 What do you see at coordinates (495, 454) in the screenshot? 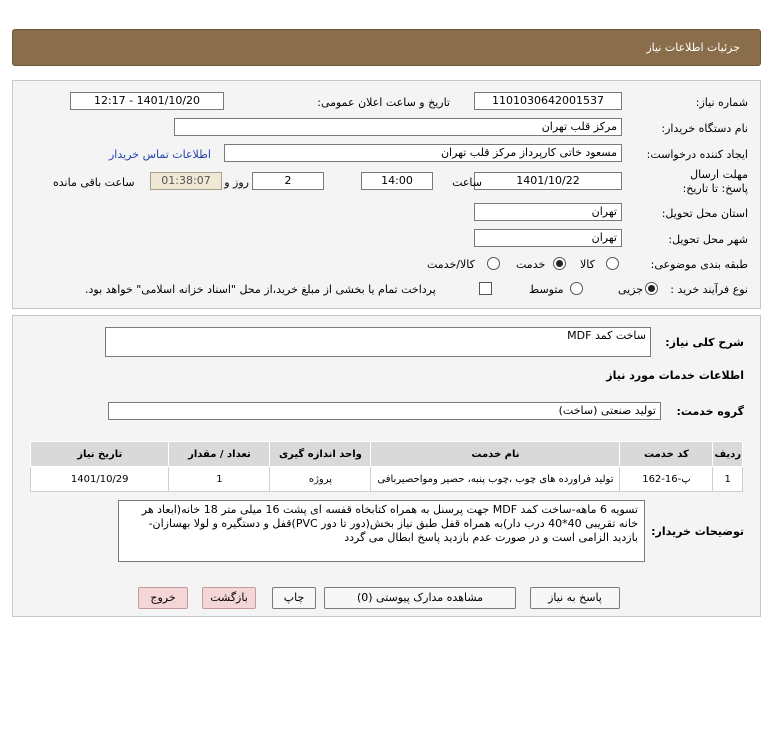
I see `col-name-header: نام خدمت` at bounding box center [495, 454].